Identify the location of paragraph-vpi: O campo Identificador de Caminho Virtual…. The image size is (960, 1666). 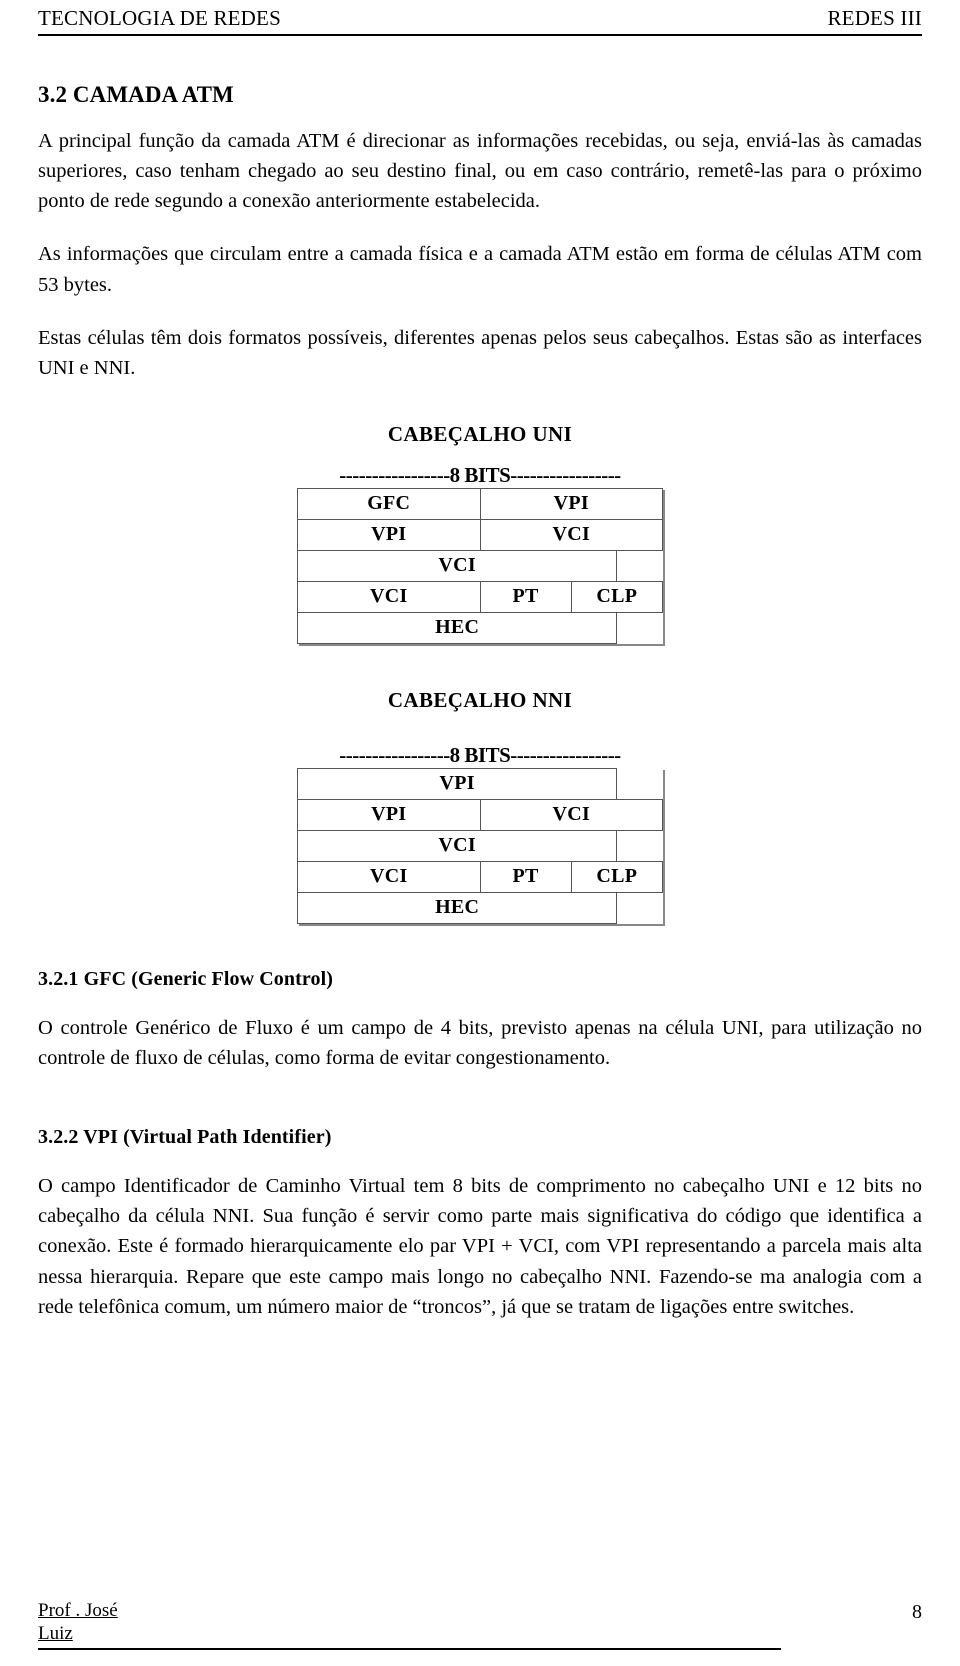
(480, 1246).